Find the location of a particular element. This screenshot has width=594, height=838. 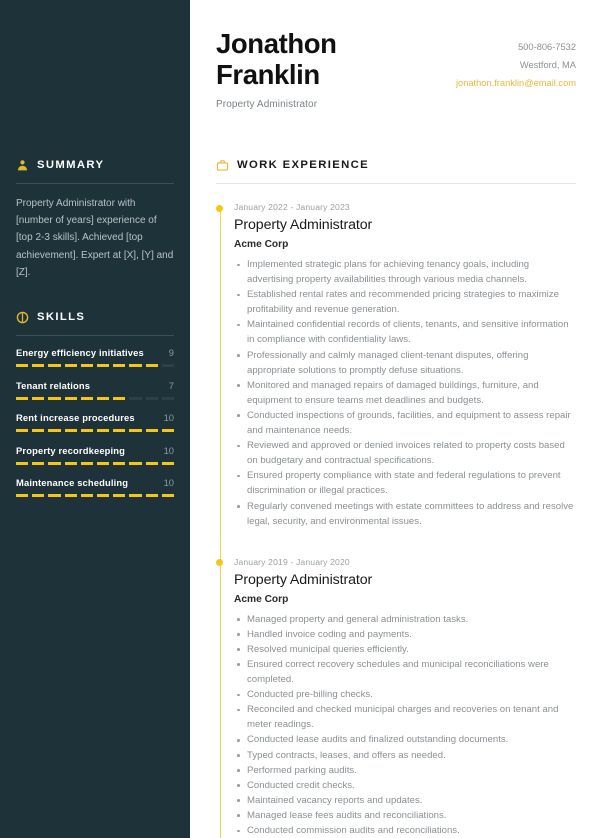

sidebar-top-spacer is located at coordinates (95, 77).